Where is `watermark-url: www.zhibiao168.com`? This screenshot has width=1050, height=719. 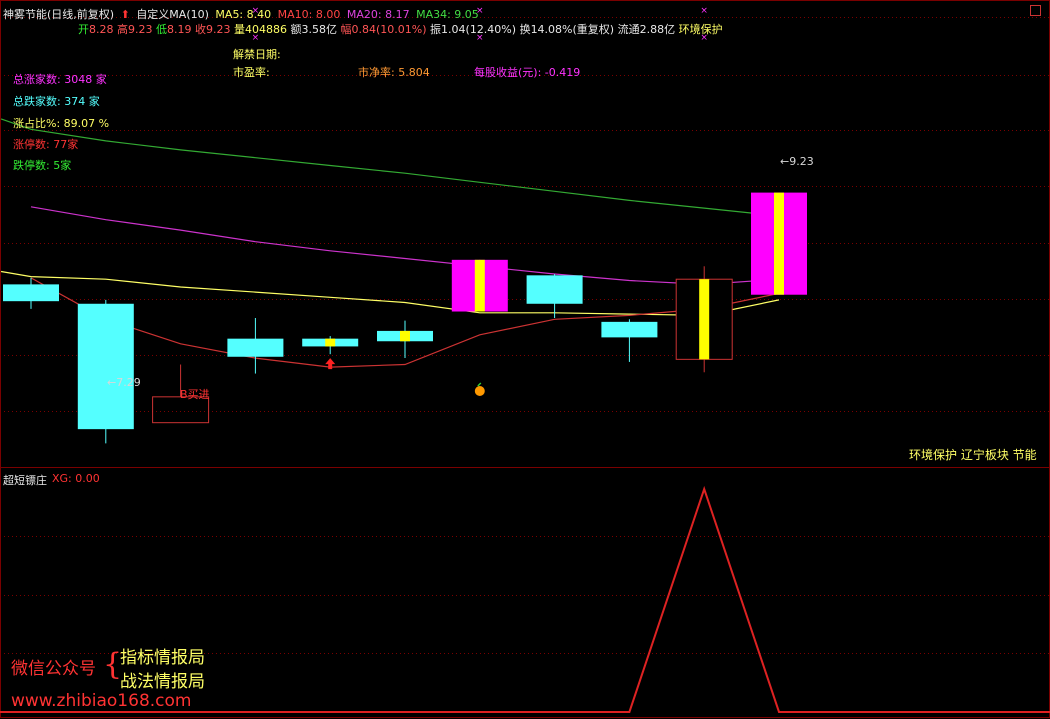
watermark-url: www.zhibiao168.com is located at coordinates (101, 701).